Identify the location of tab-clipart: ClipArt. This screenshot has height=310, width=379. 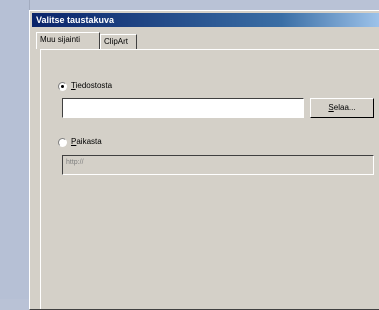
(118, 41).